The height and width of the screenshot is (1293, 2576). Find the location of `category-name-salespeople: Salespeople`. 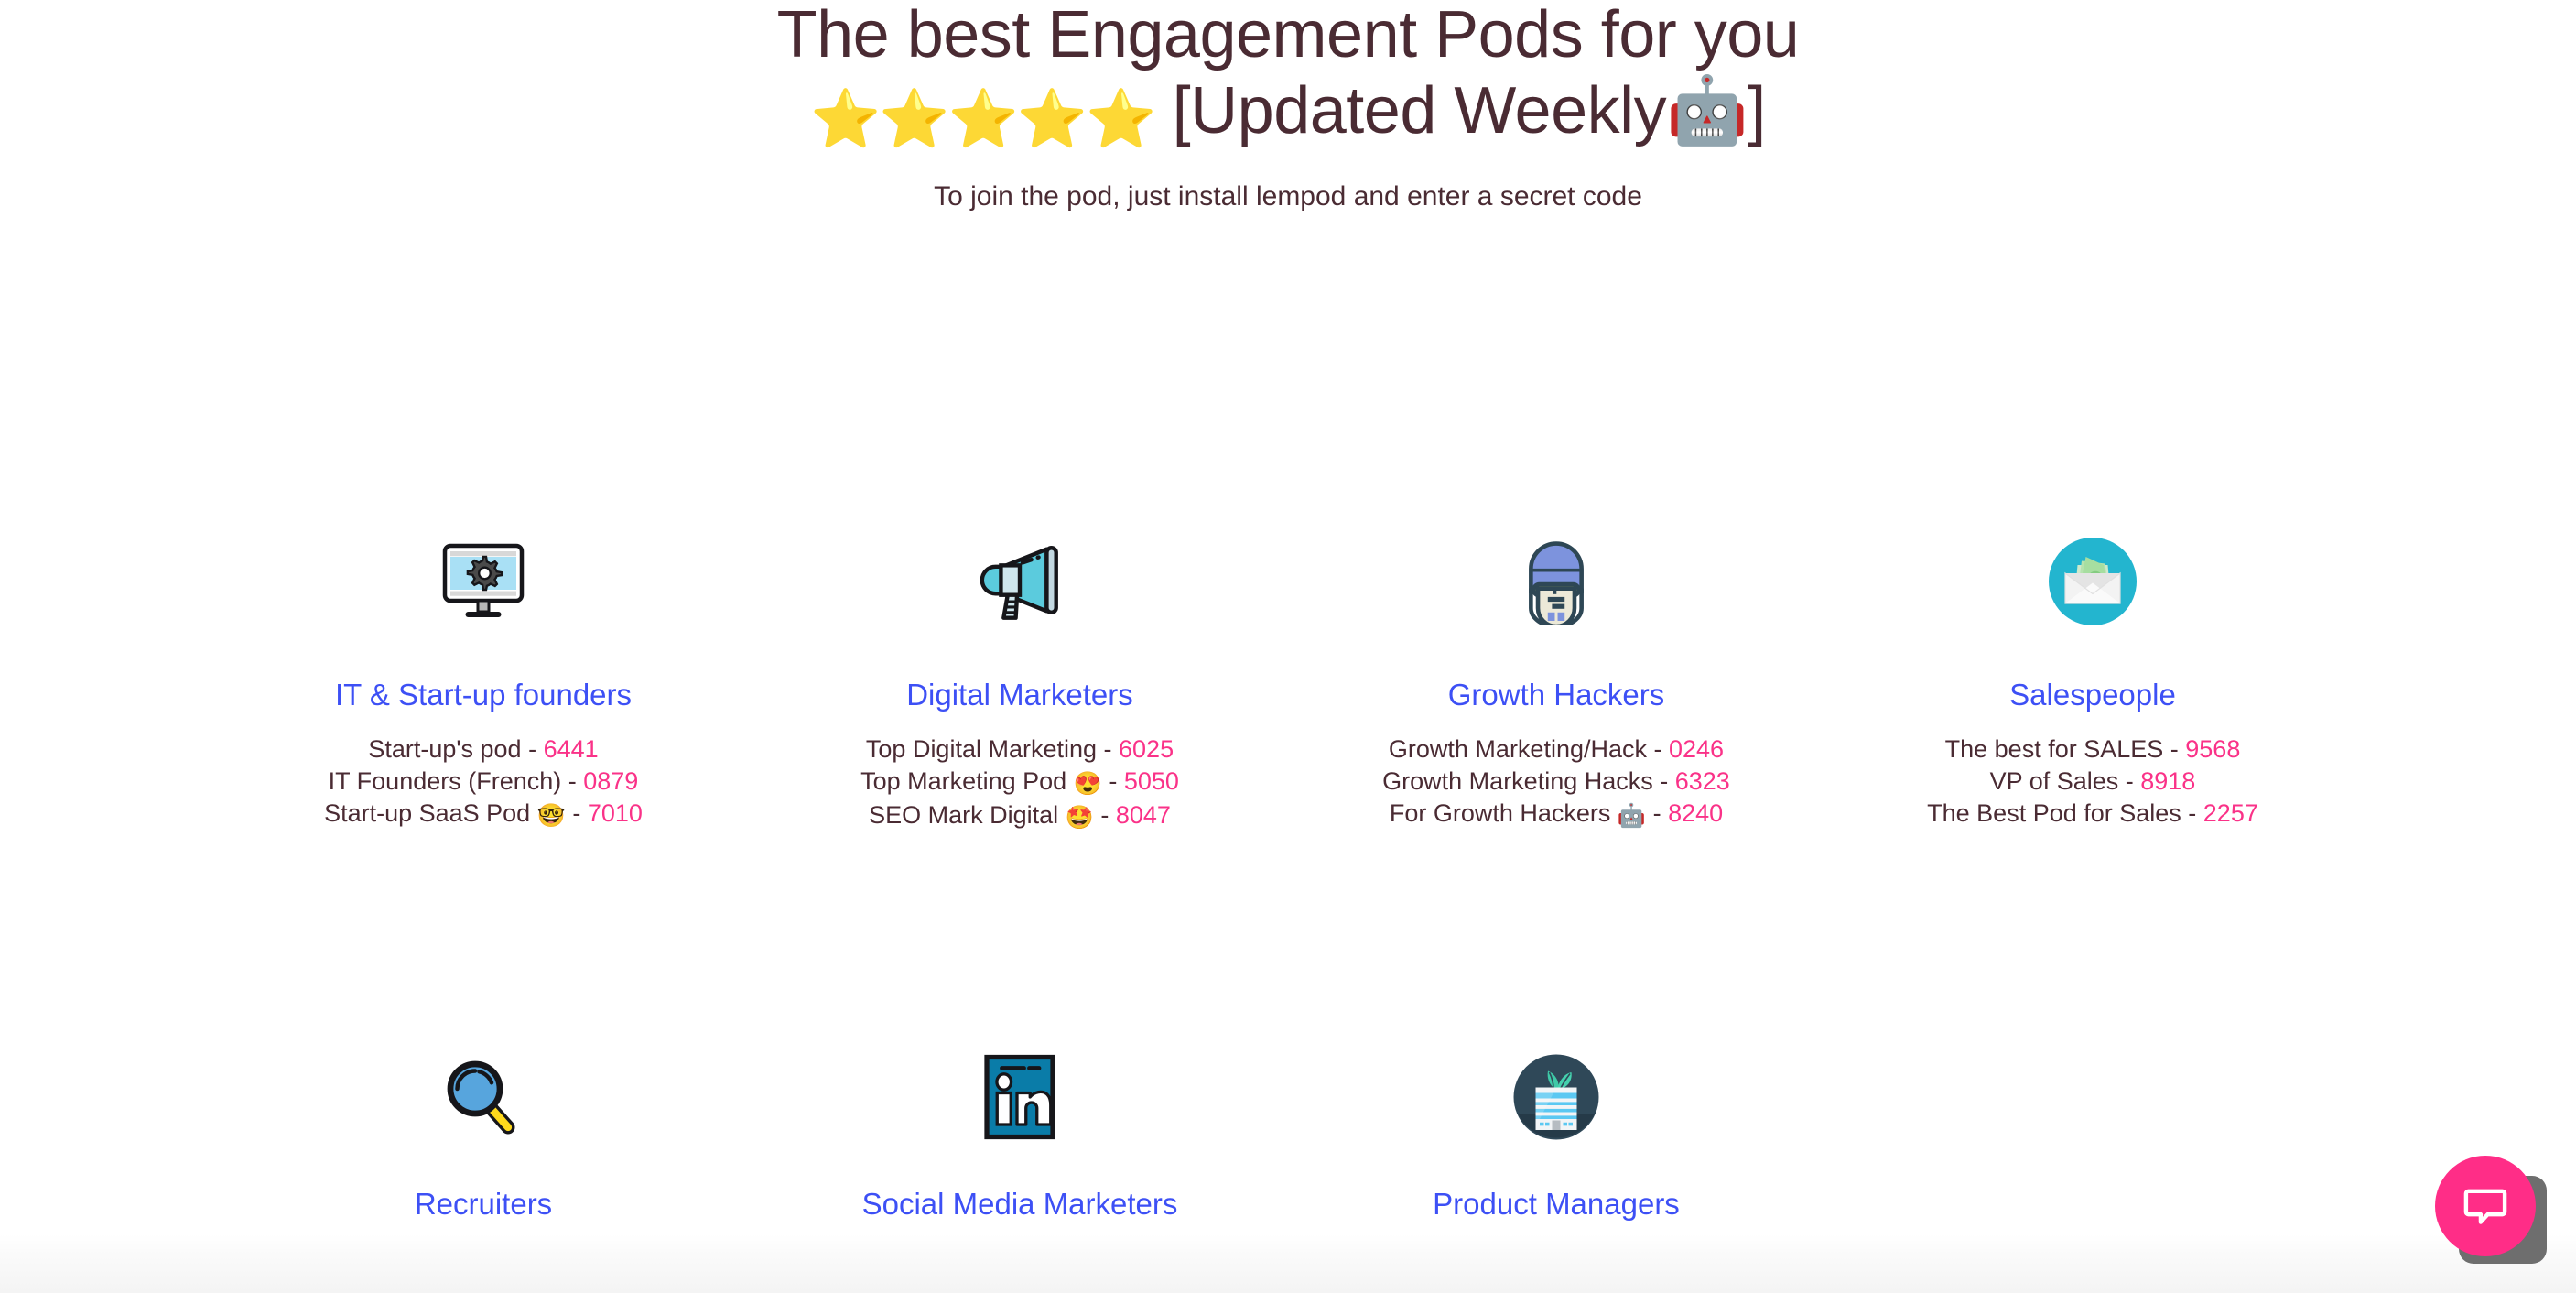

category-name-salespeople: Salespeople is located at coordinates (2093, 695).